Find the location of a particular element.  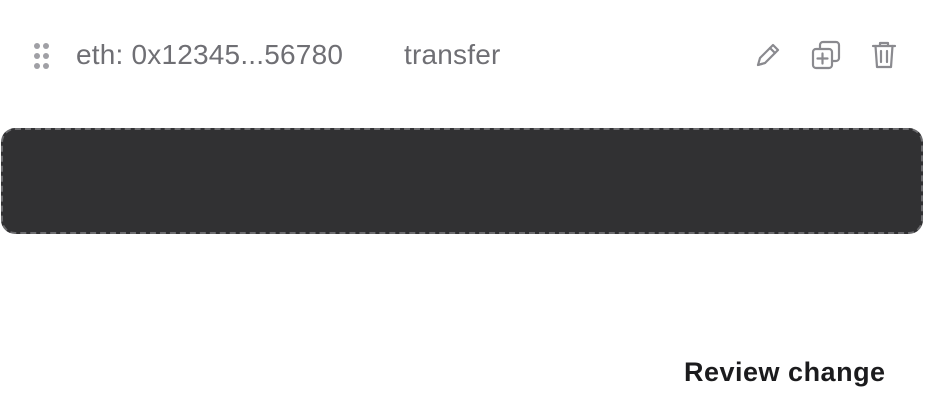

trash-icon is located at coordinates (884, 55).